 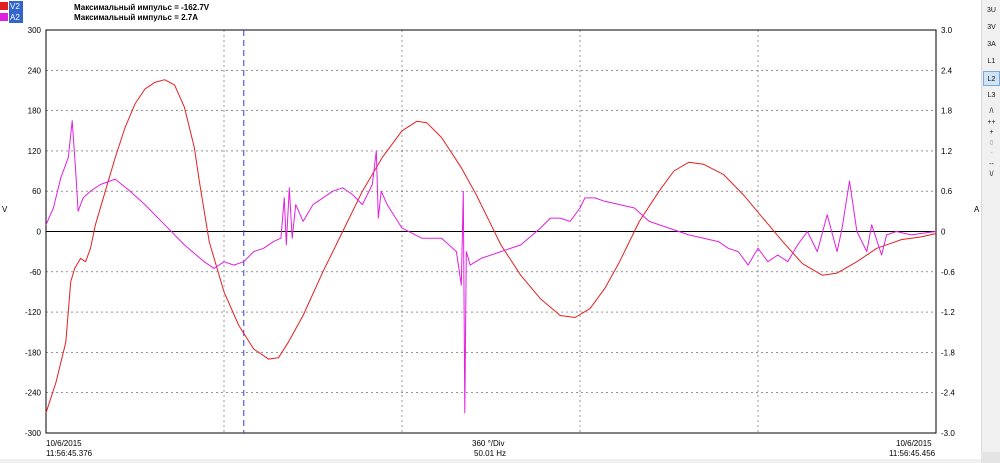 I want to click on bottom-strip, so click(x=490, y=461).